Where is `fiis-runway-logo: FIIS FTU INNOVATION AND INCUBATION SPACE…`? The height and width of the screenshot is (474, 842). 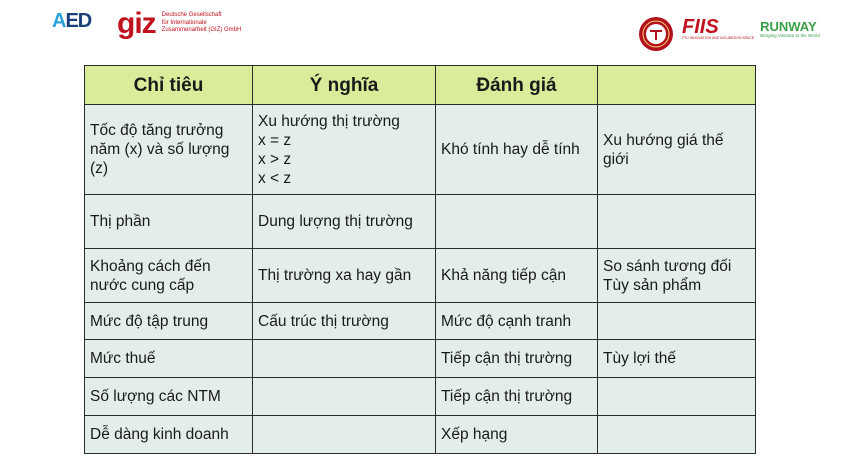
fiis-runway-logo: FIIS FTU INNOVATION AND INCUBATION SPACE… is located at coordinates (751, 28).